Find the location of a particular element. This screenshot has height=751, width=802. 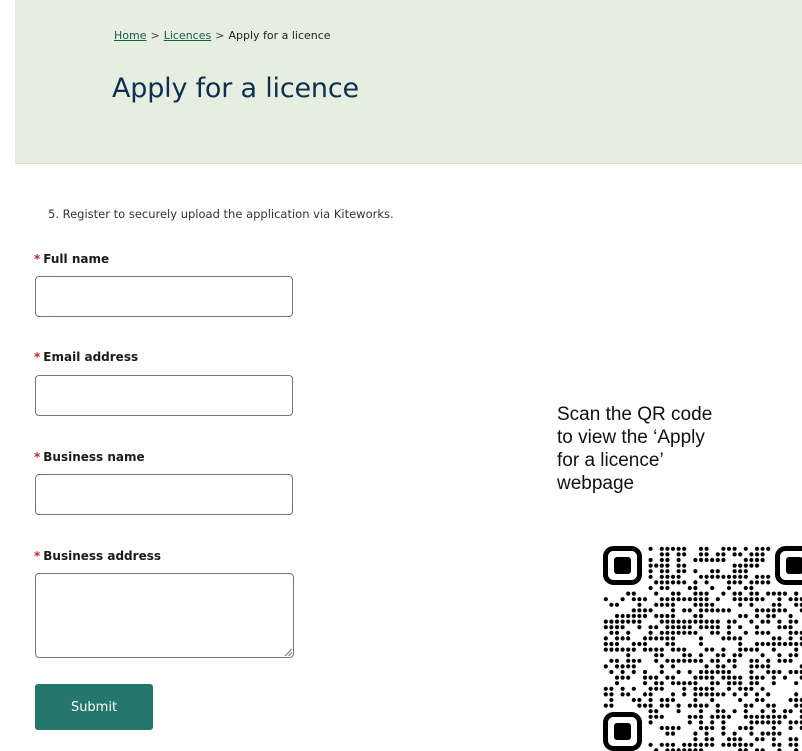

business-address-label-text: Business address is located at coordinates (102, 556).